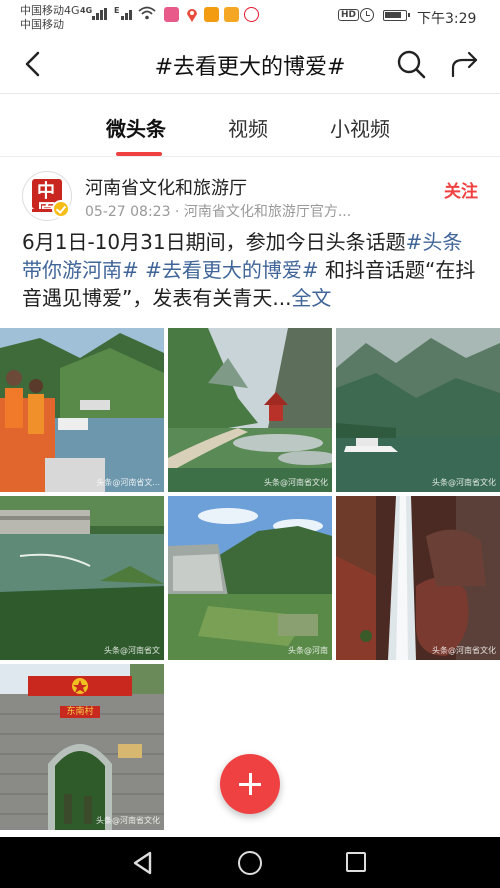 Image resolution: width=500 pixels, height=888 pixels. Describe the element at coordinates (136, 127) in the screenshot. I see `tab-weitoutiao: 微头条` at that location.